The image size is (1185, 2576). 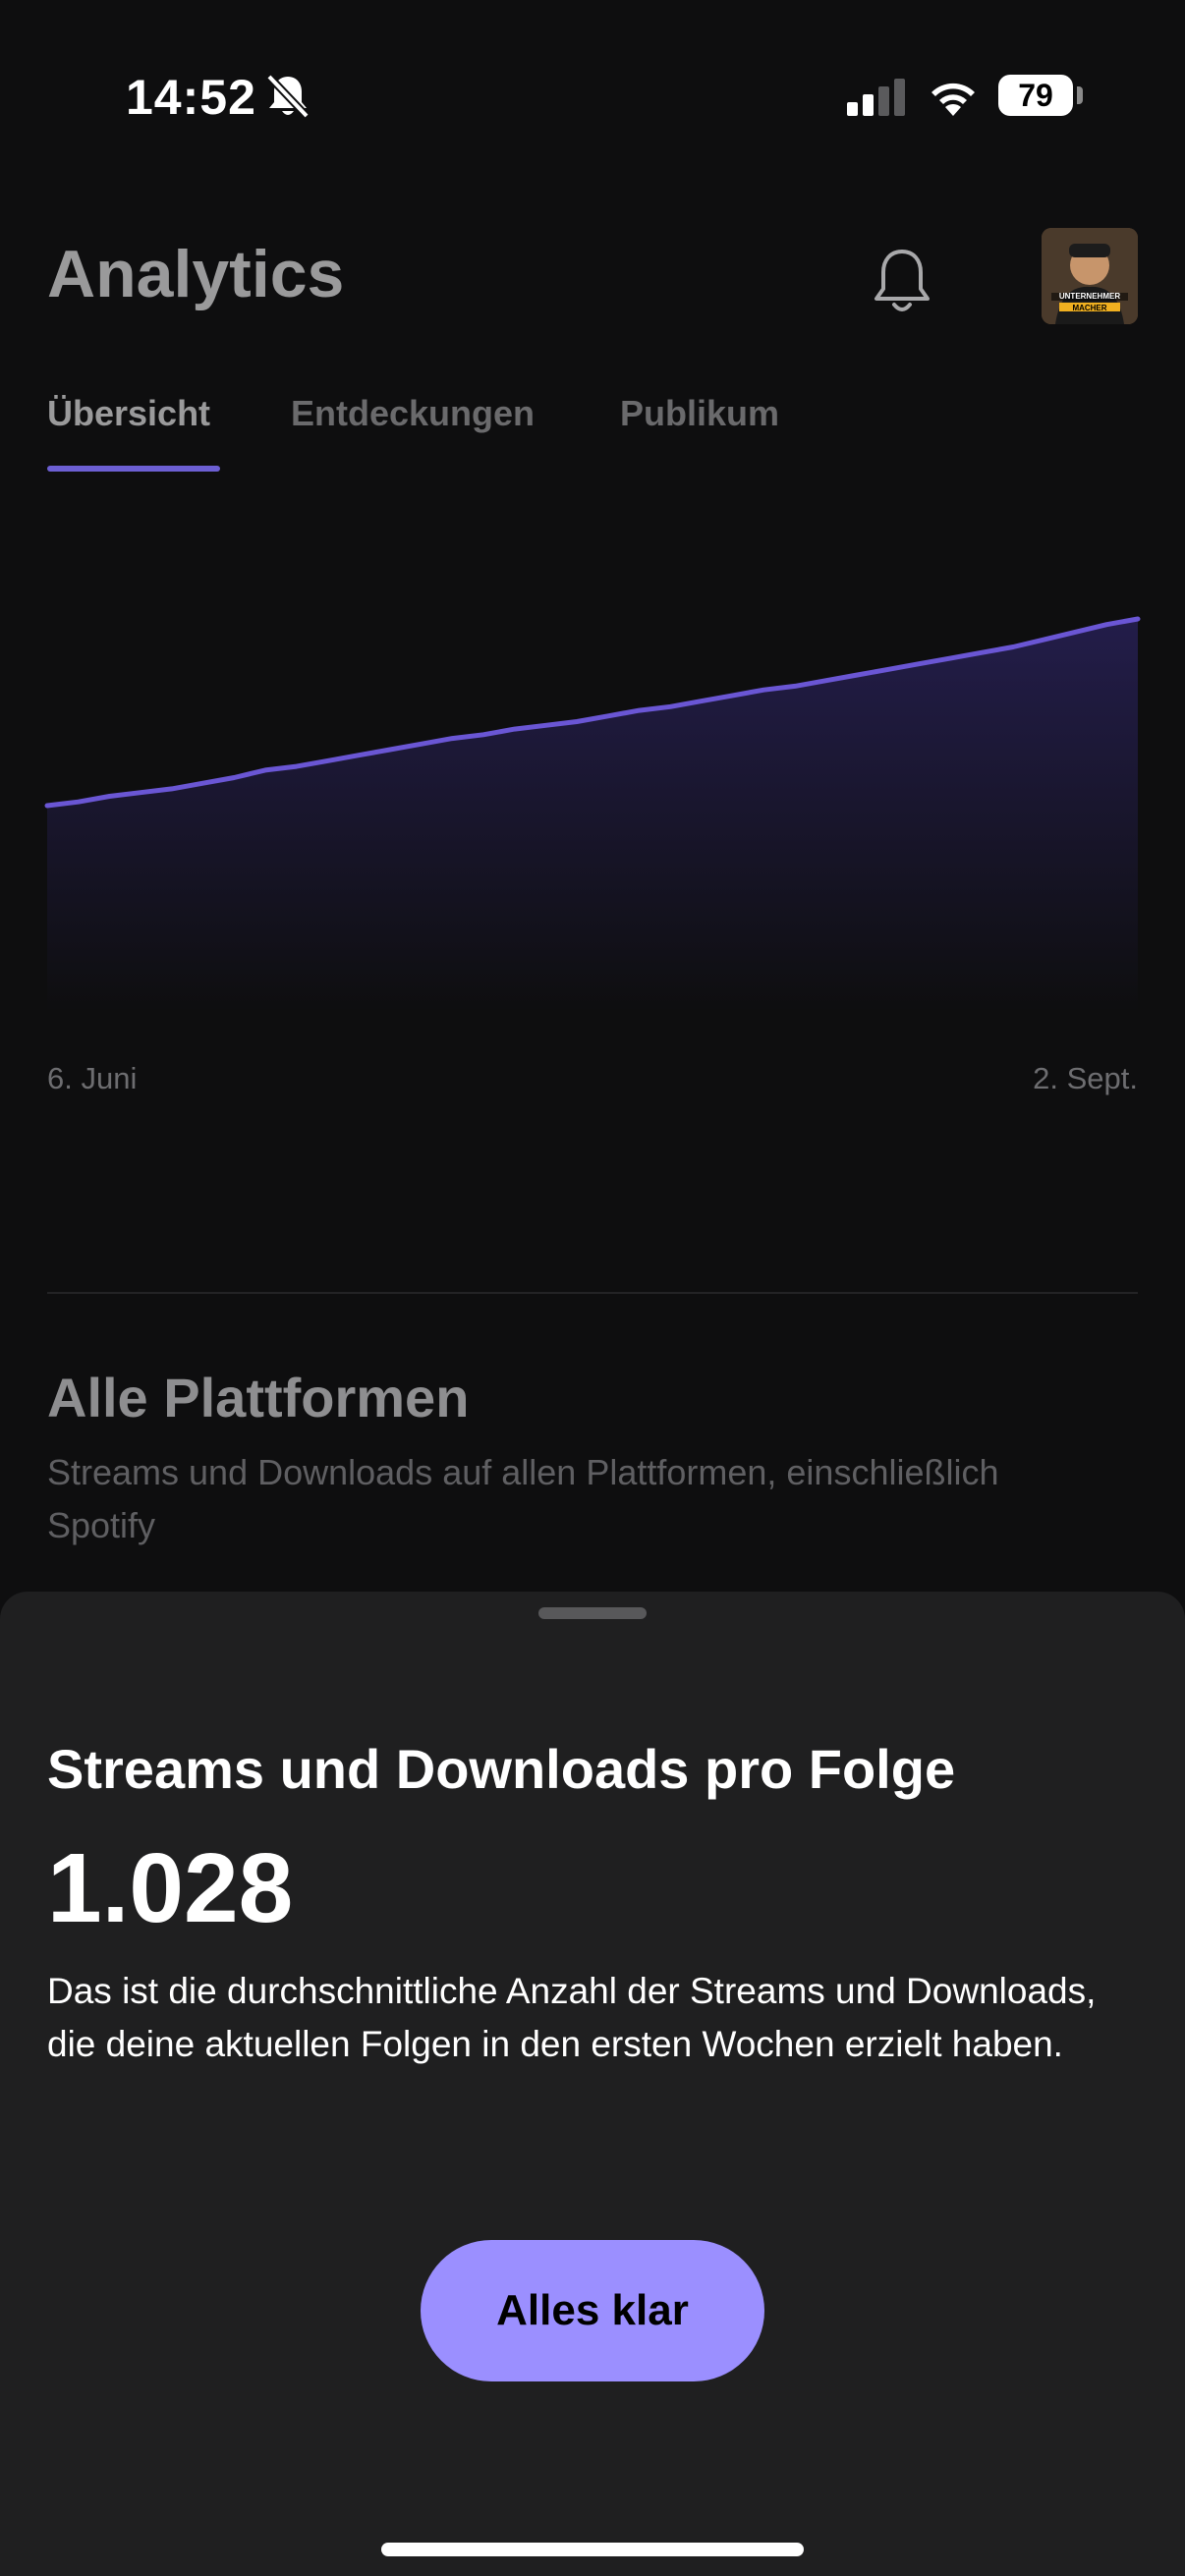 I want to click on tab-discoveries: Entdeckungen, so click(x=413, y=413).